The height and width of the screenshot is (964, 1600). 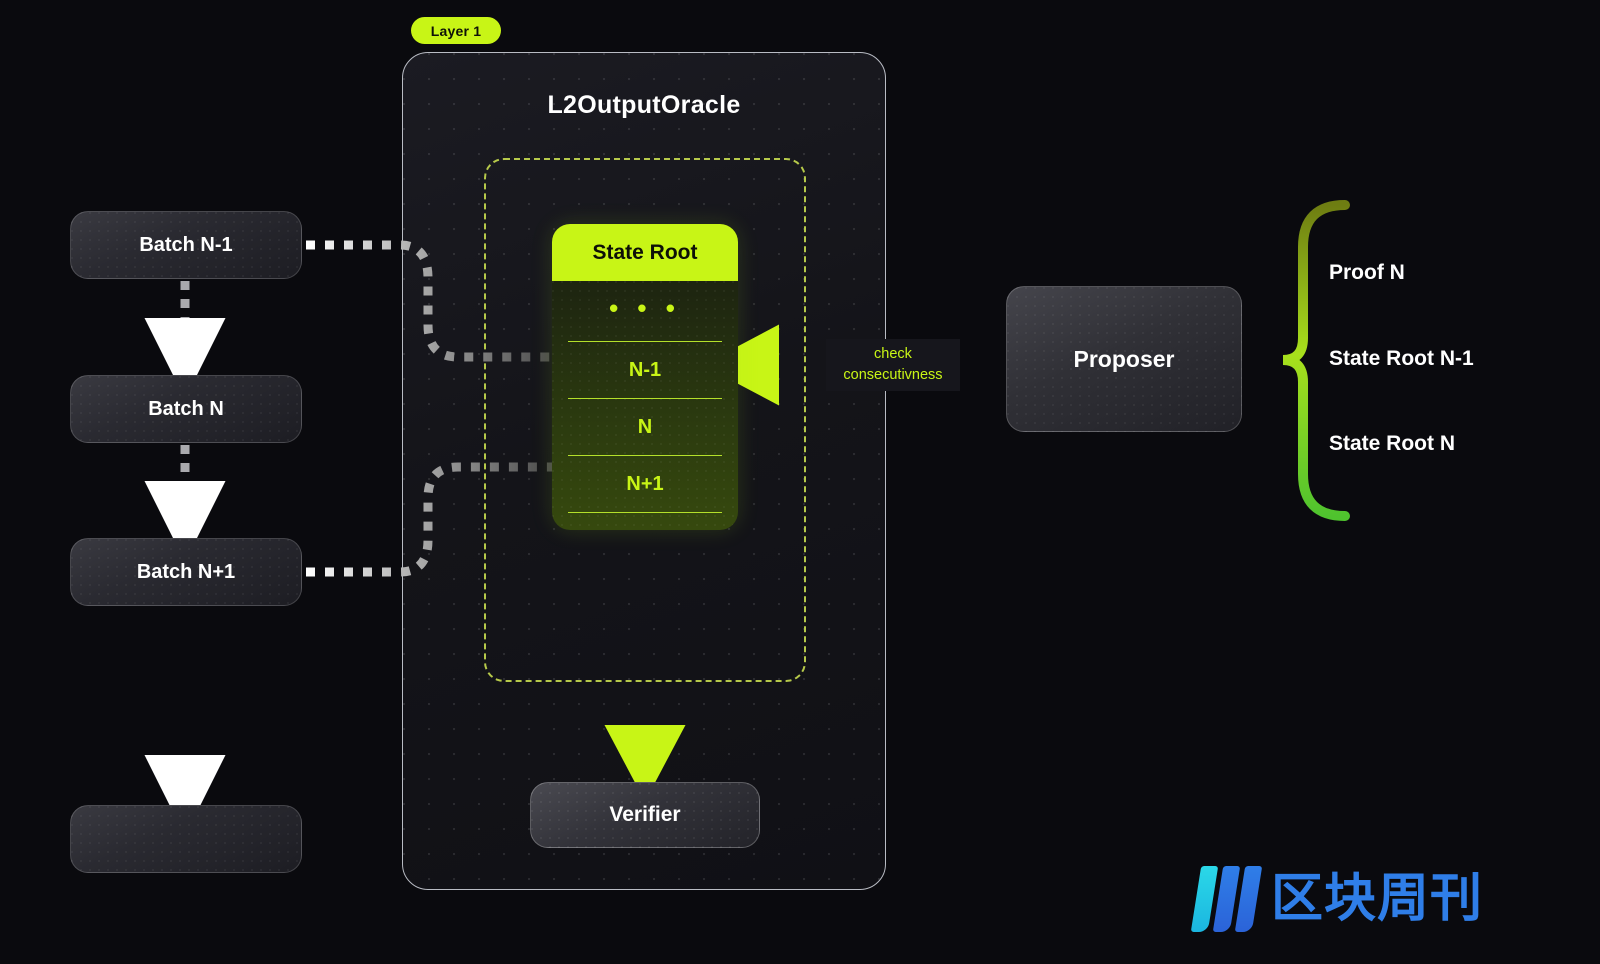 I want to click on state-root-row-ellipsis: • • •, so click(x=645, y=313).